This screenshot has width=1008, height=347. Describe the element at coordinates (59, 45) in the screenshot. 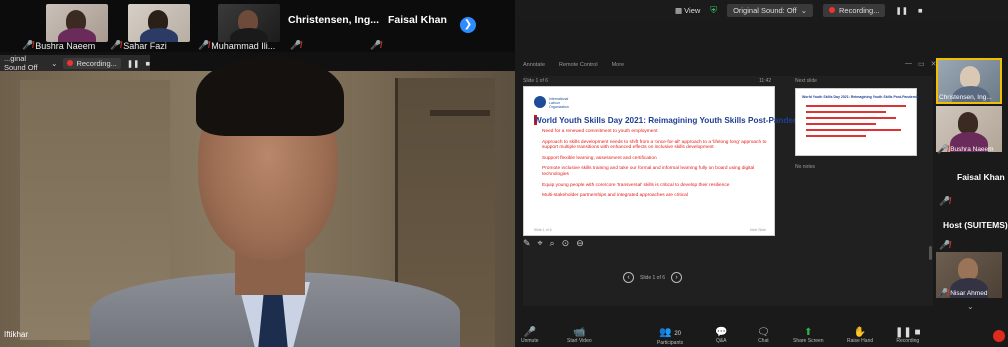

I see `participant-name-1: 🎤̸ Bushra Naeem` at that location.